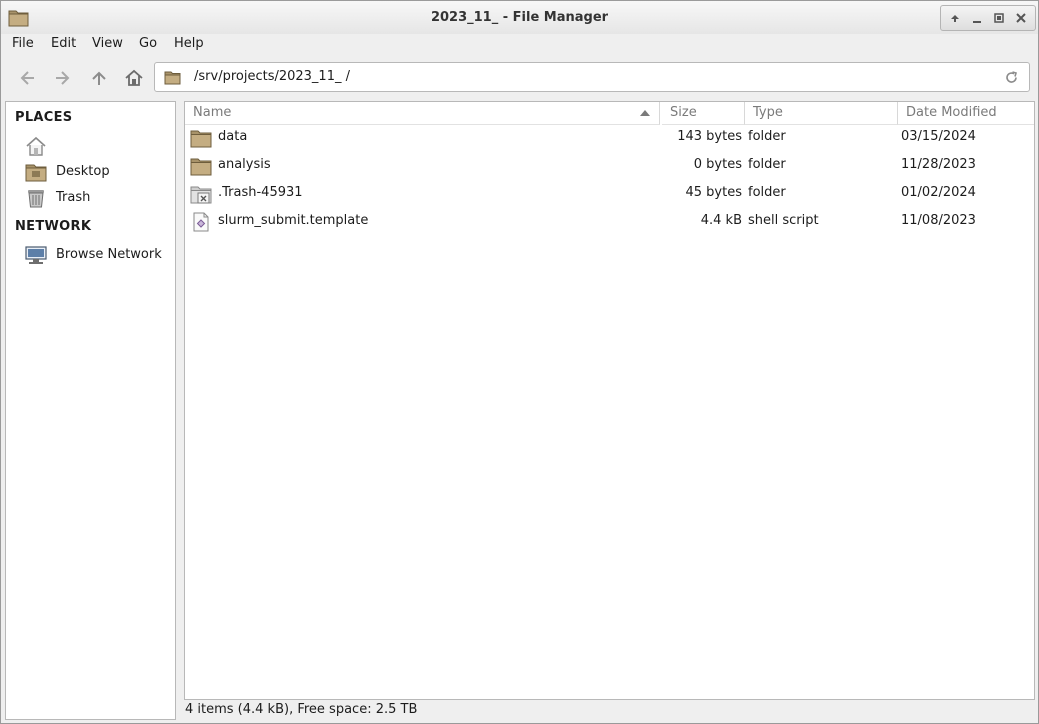 This screenshot has width=1039, height=724. Describe the element at coordinates (519, 45) in the screenshot. I see `menu-bar: File Edit View Go Help` at that location.